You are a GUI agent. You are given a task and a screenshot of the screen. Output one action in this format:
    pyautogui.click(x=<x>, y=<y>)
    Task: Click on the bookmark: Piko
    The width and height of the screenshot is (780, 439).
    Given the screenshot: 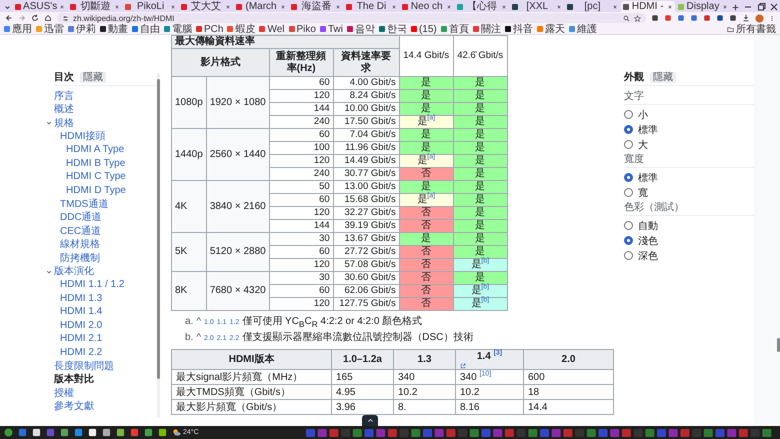 What is the action you would take?
    pyautogui.click(x=302, y=29)
    